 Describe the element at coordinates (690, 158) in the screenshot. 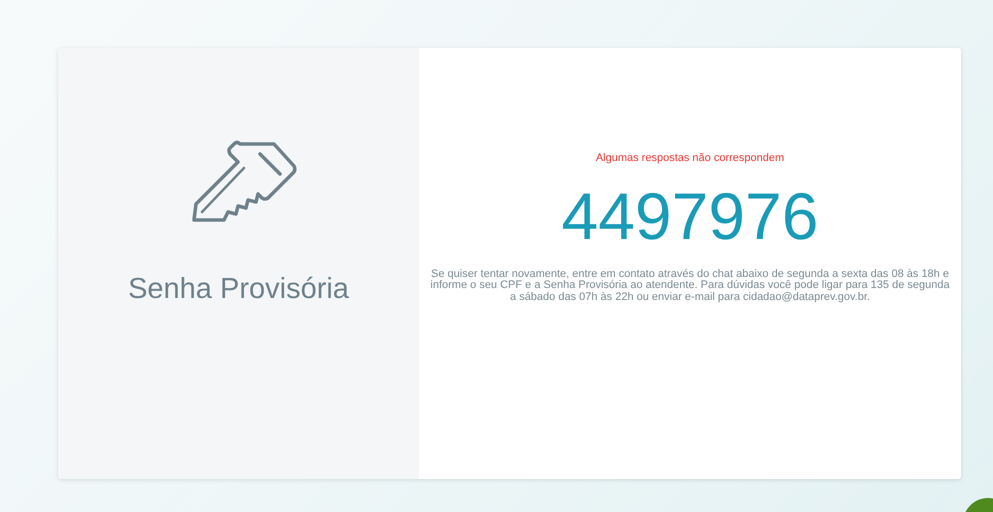

I see `error-message: Algumas respostas não correspondem` at that location.